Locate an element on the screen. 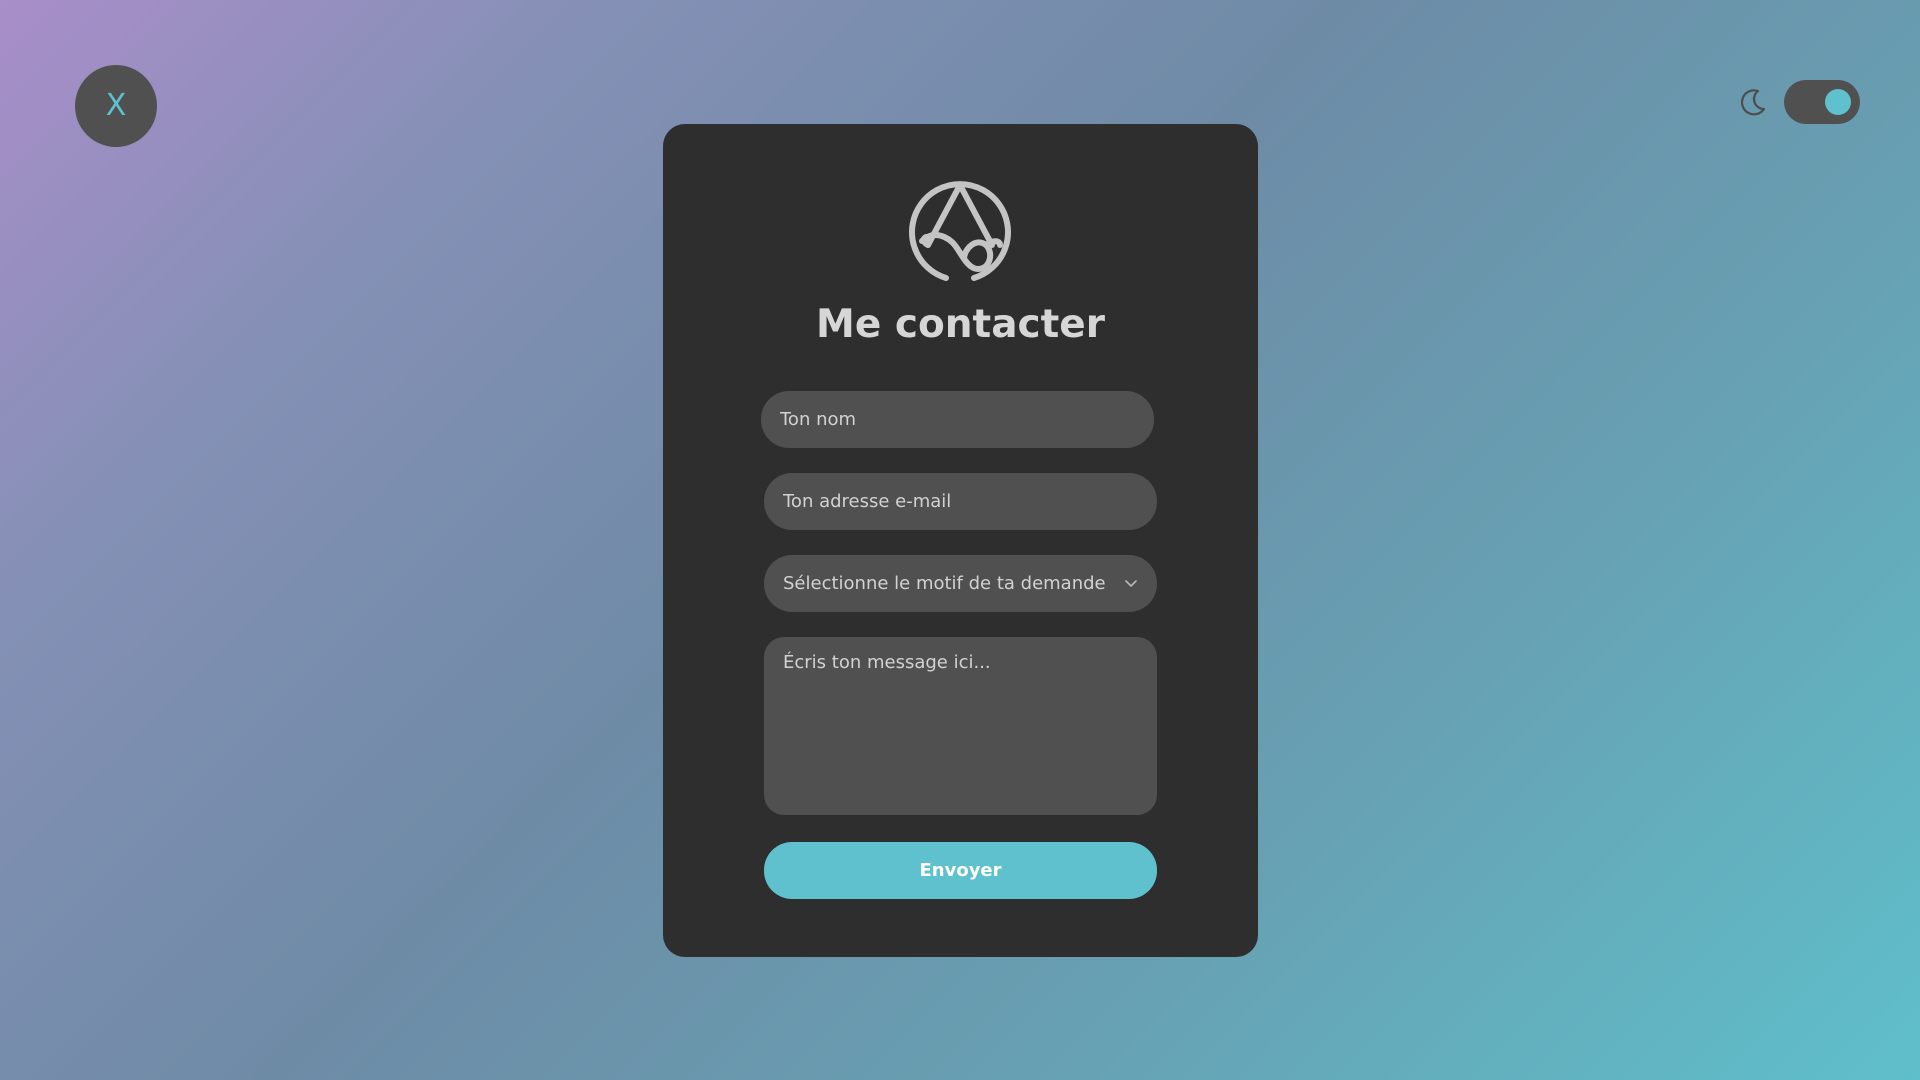  toggle-knob is located at coordinates (1838, 102).